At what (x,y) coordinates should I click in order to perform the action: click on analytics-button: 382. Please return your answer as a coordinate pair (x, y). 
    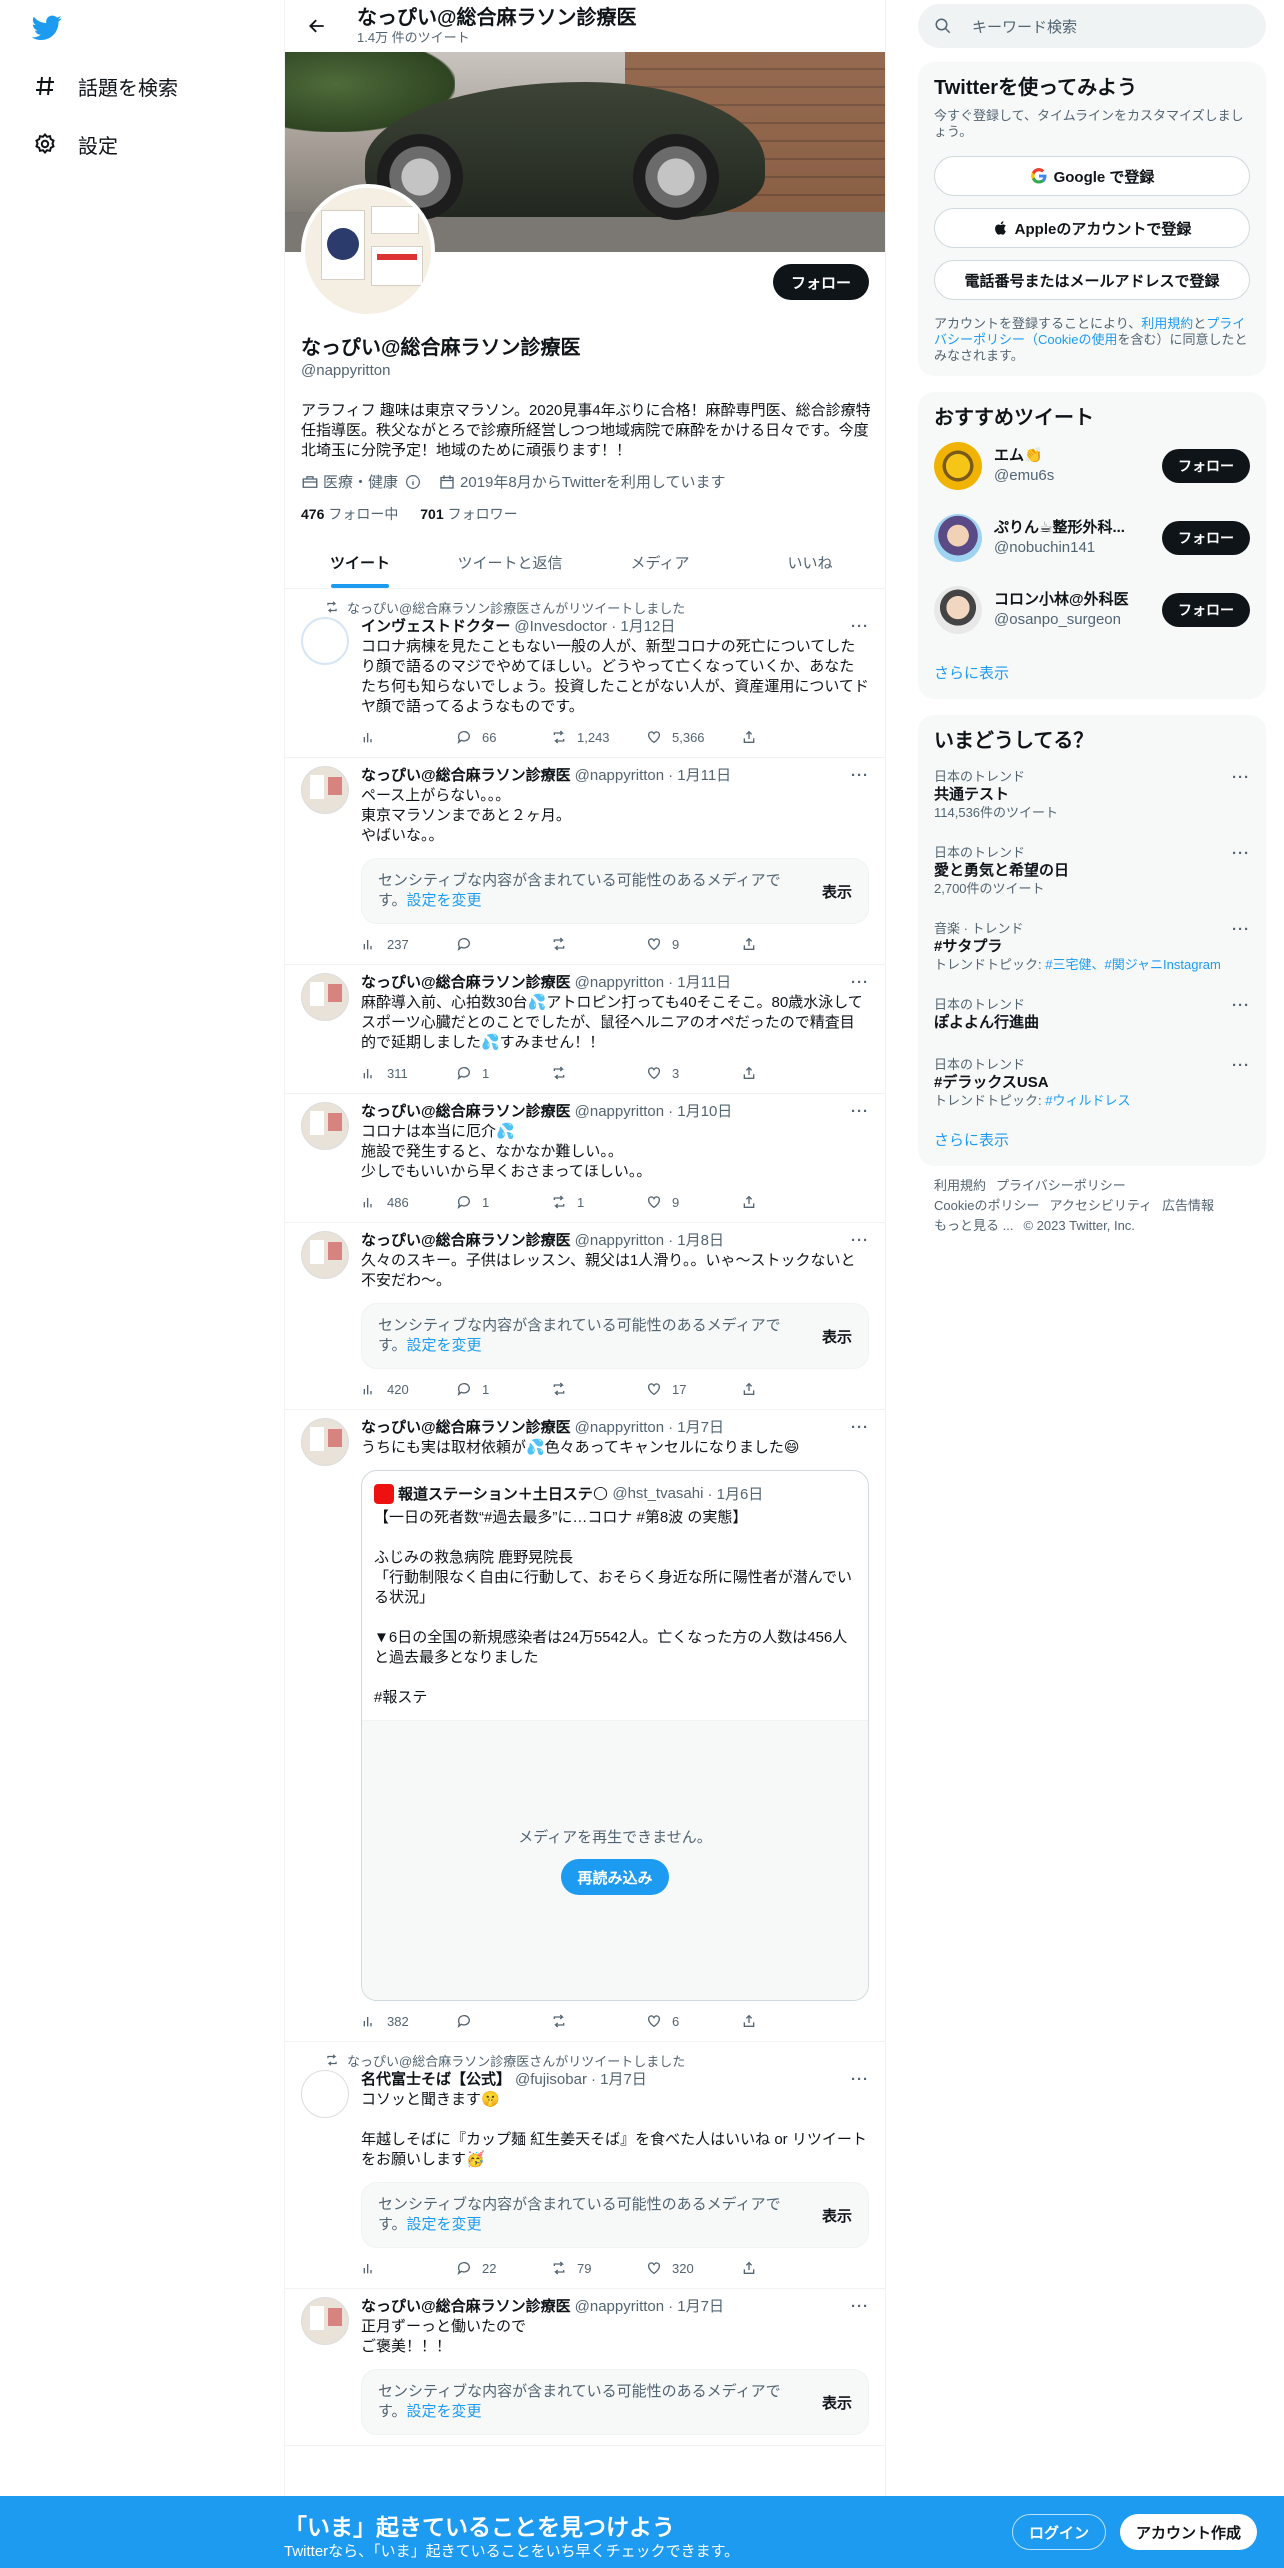
    Looking at the image, I should click on (408, 2021).